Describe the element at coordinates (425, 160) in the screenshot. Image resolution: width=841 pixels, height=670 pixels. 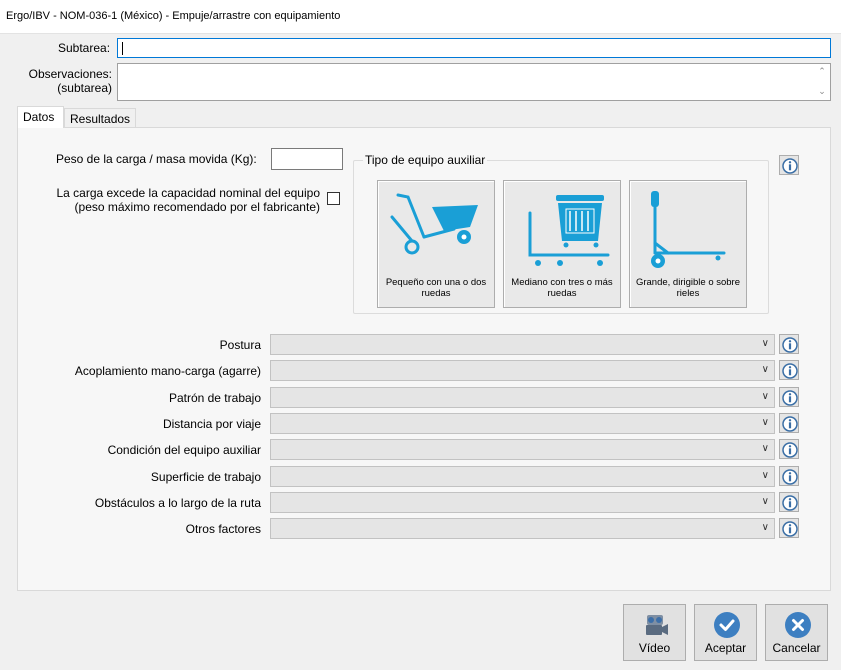
I see `equipo-group-title: Tipo de equipo auxiliar` at that location.